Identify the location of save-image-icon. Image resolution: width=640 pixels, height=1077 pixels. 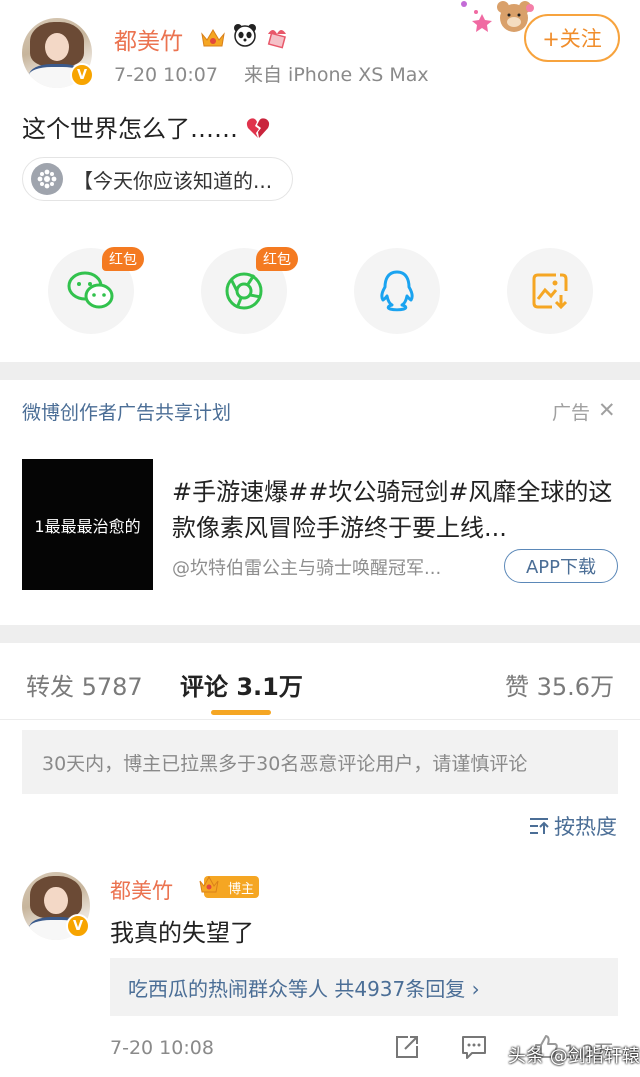
(550, 291).